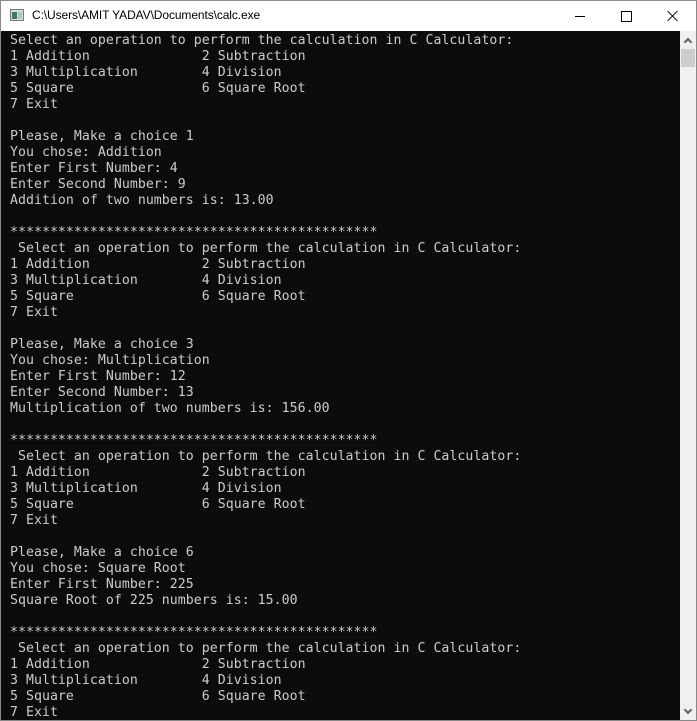 Image resolution: width=697 pixels, height=721 pixels. I want to click on vertical-scrollbar, so click(688, 375).